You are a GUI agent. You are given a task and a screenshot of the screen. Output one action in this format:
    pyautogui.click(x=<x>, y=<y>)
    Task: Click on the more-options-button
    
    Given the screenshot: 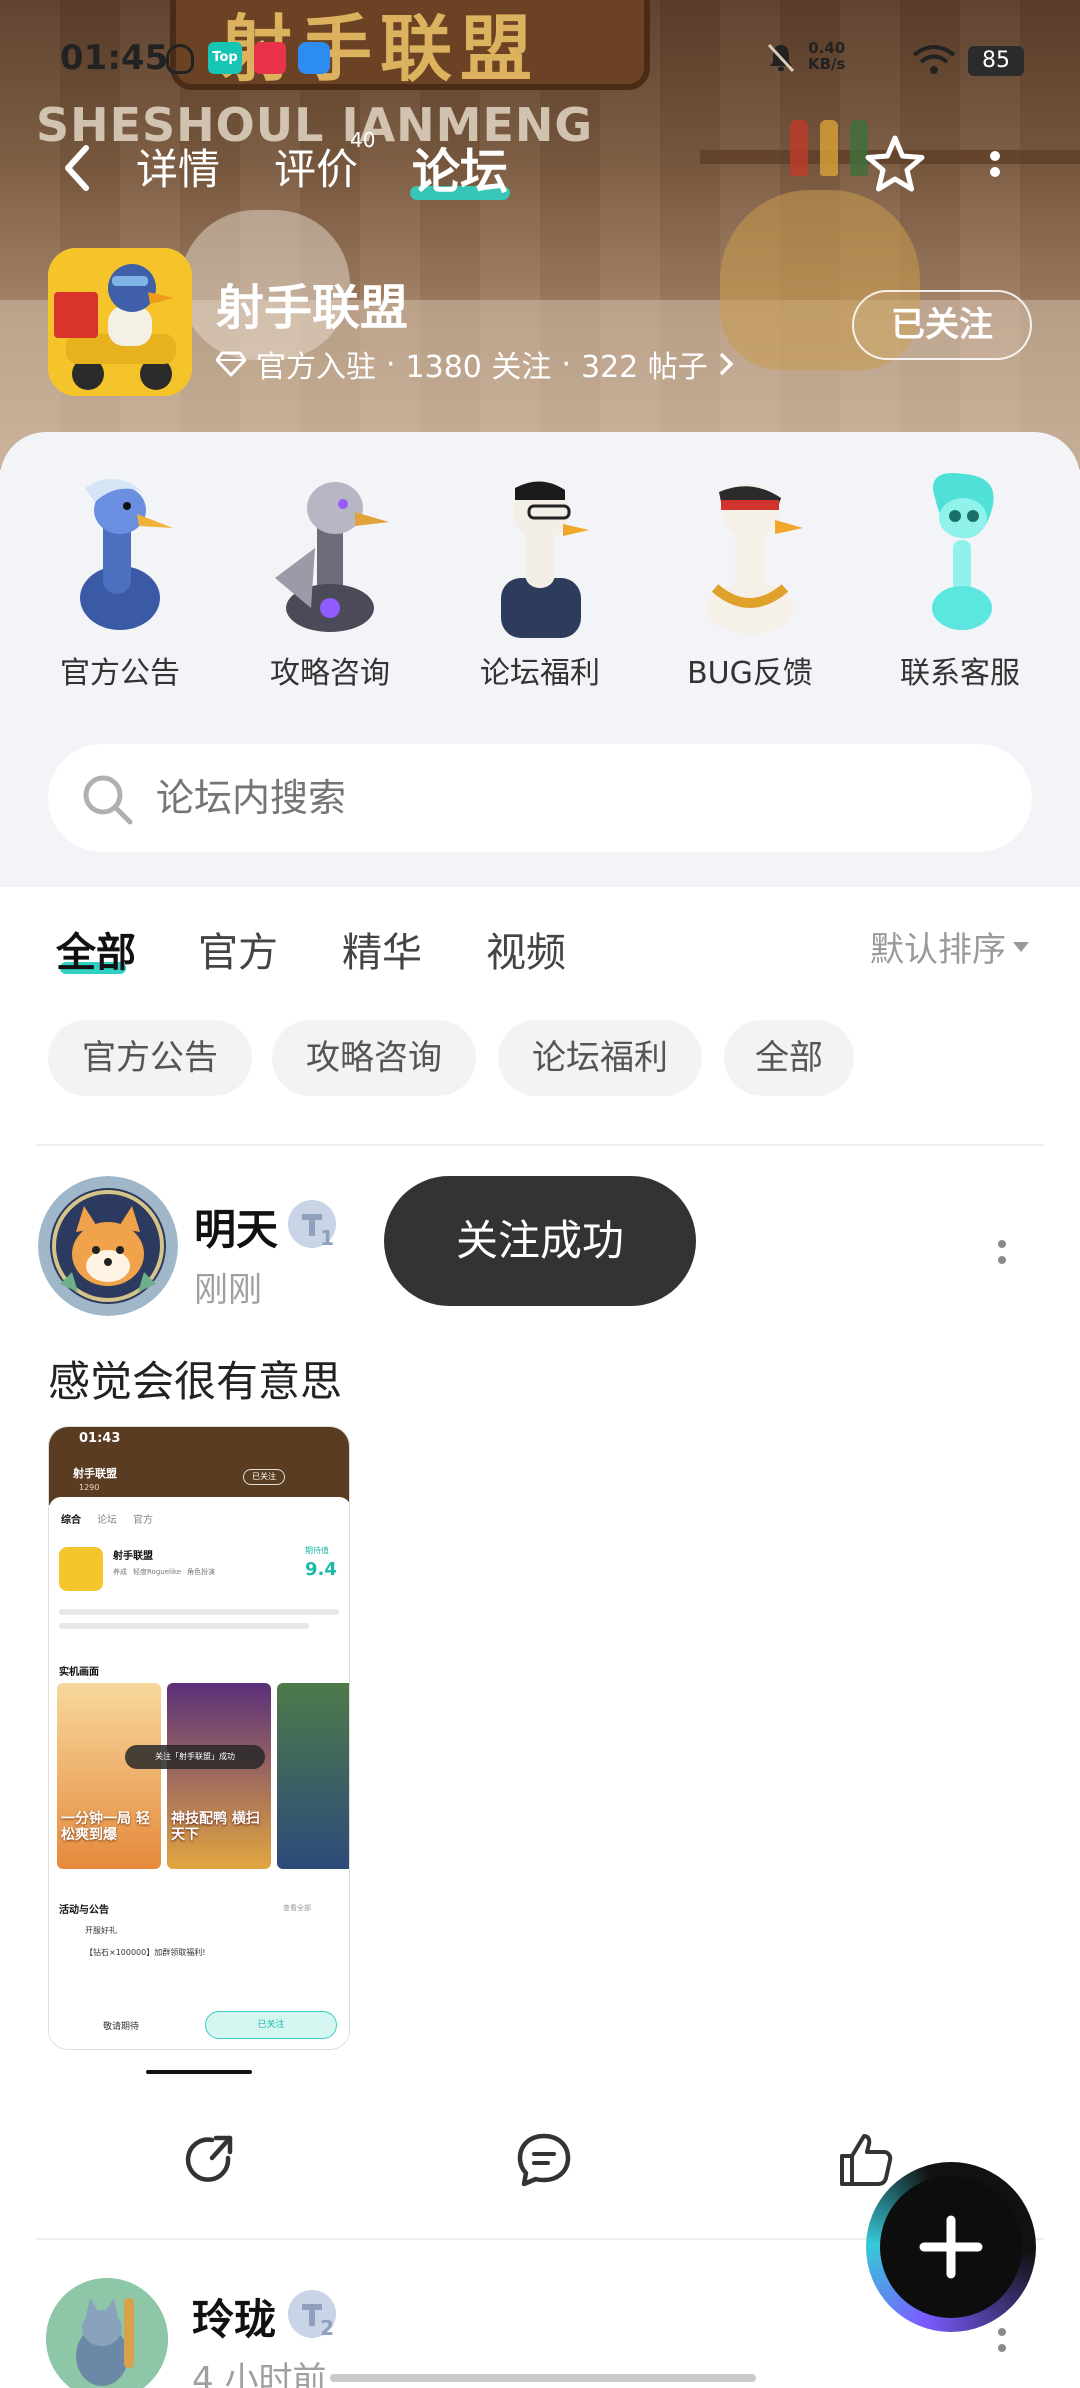 What is the action you would take?
    pyautogui.click(x=995, y=172)
    